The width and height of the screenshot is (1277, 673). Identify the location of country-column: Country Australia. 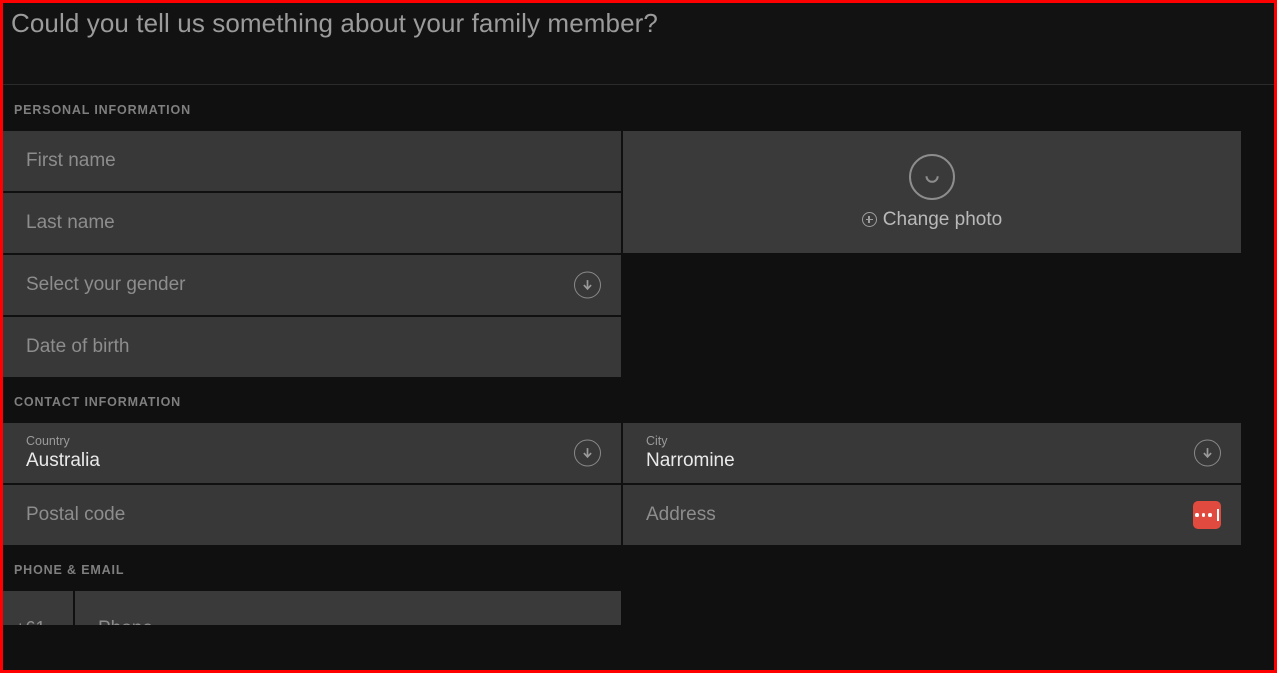
(312, 453).